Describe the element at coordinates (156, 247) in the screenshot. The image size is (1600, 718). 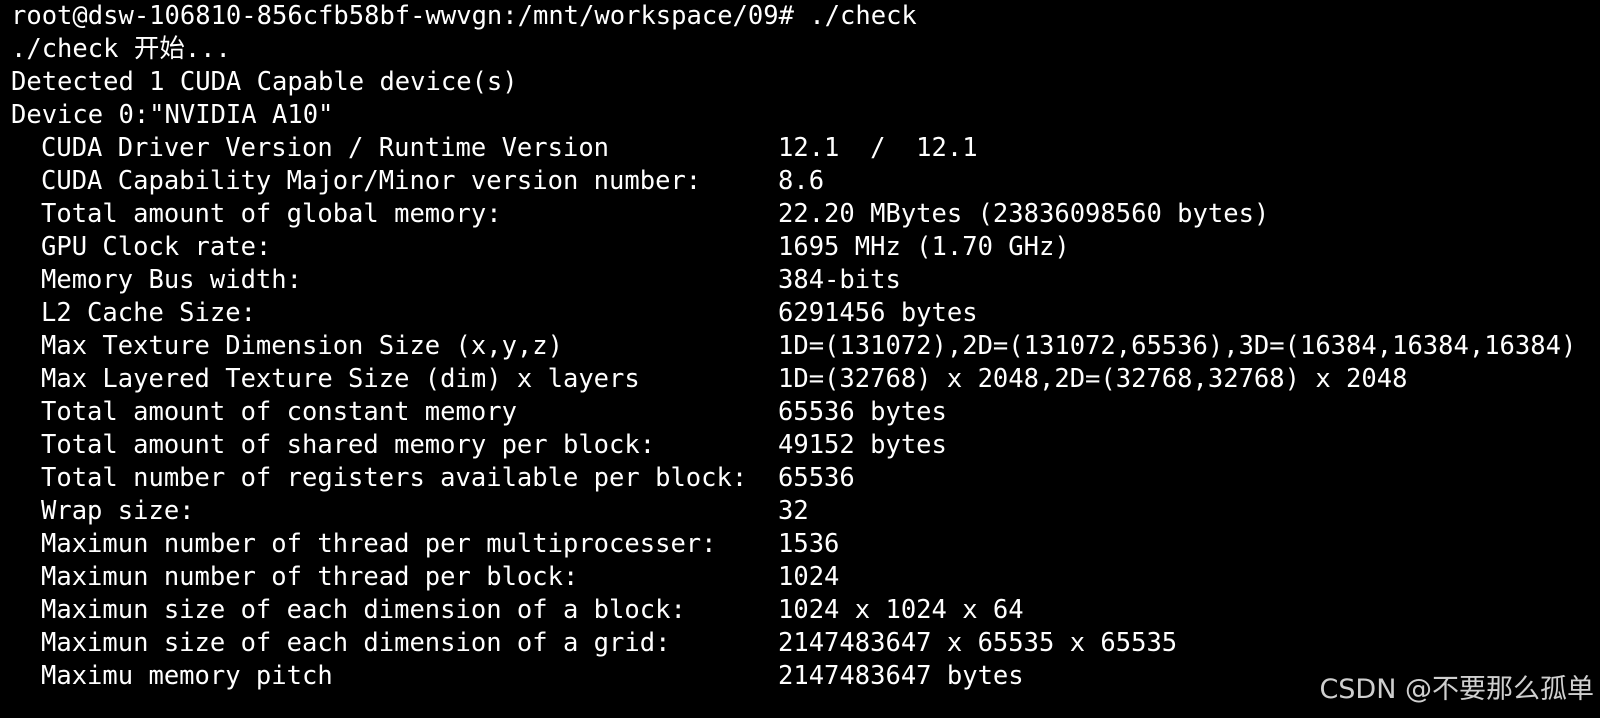
I see `property-label: GPU Clock rate:` at that location.